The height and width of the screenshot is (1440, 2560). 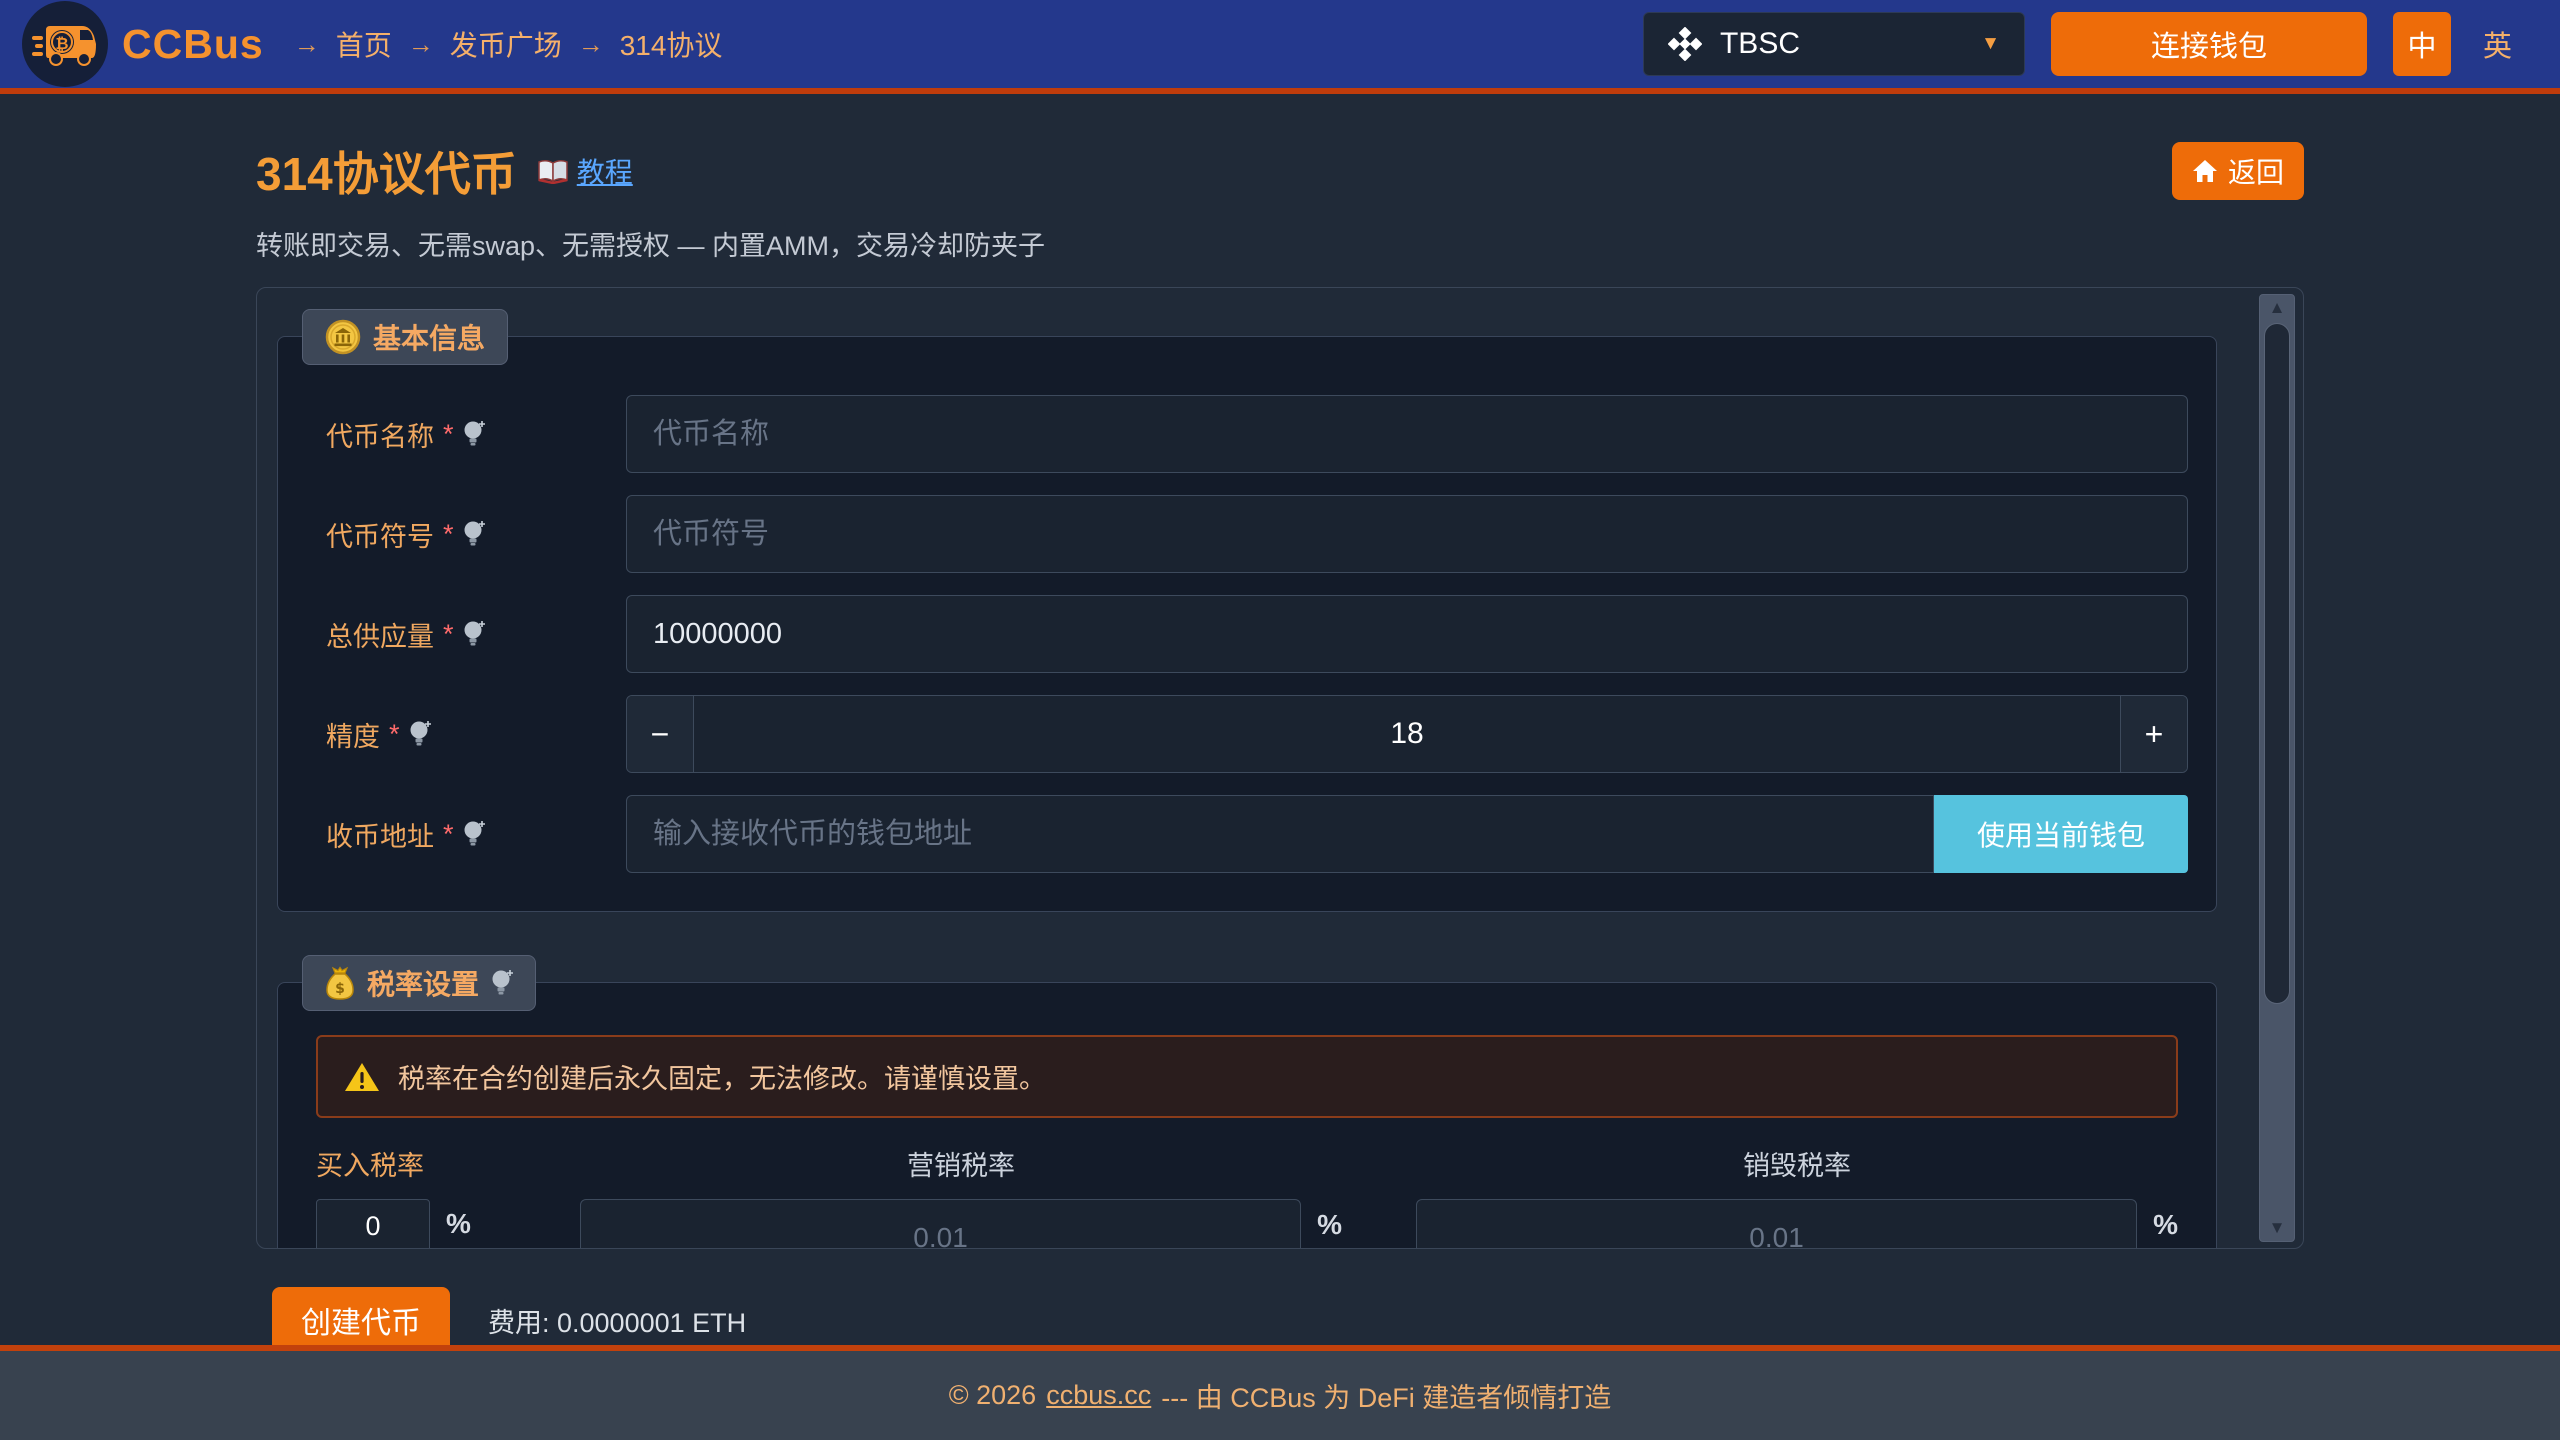 What do you see at coordinates (423, 984) in the screenshot?
I see `tax-settings-section-title: 税率设置` at bounding box center [423, 984].